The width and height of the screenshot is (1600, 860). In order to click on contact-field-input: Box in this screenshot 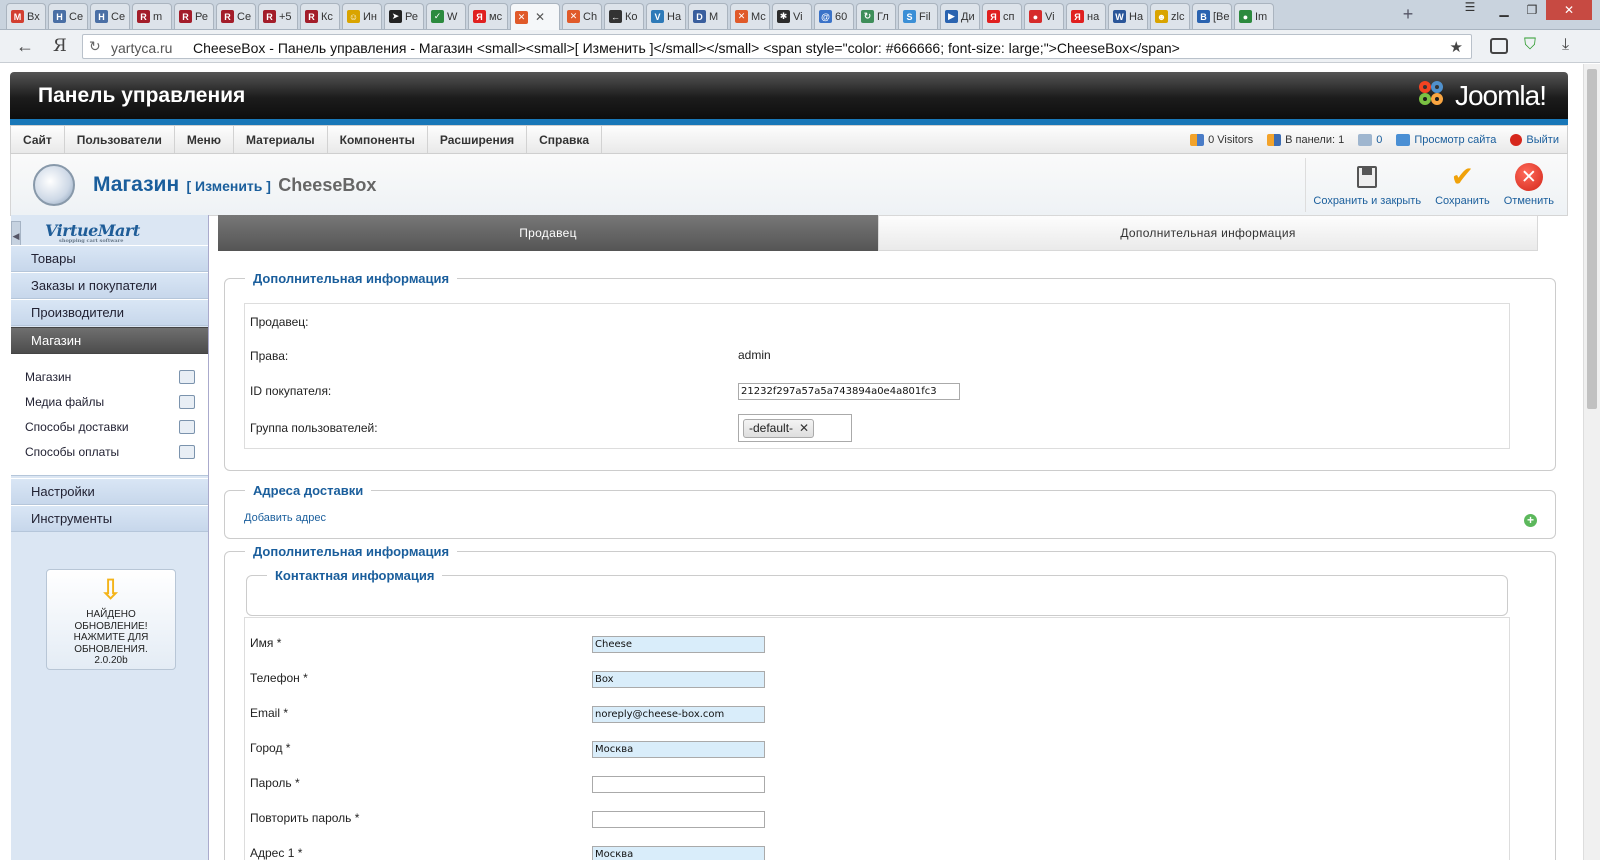, I will do `click(678, 679)`.